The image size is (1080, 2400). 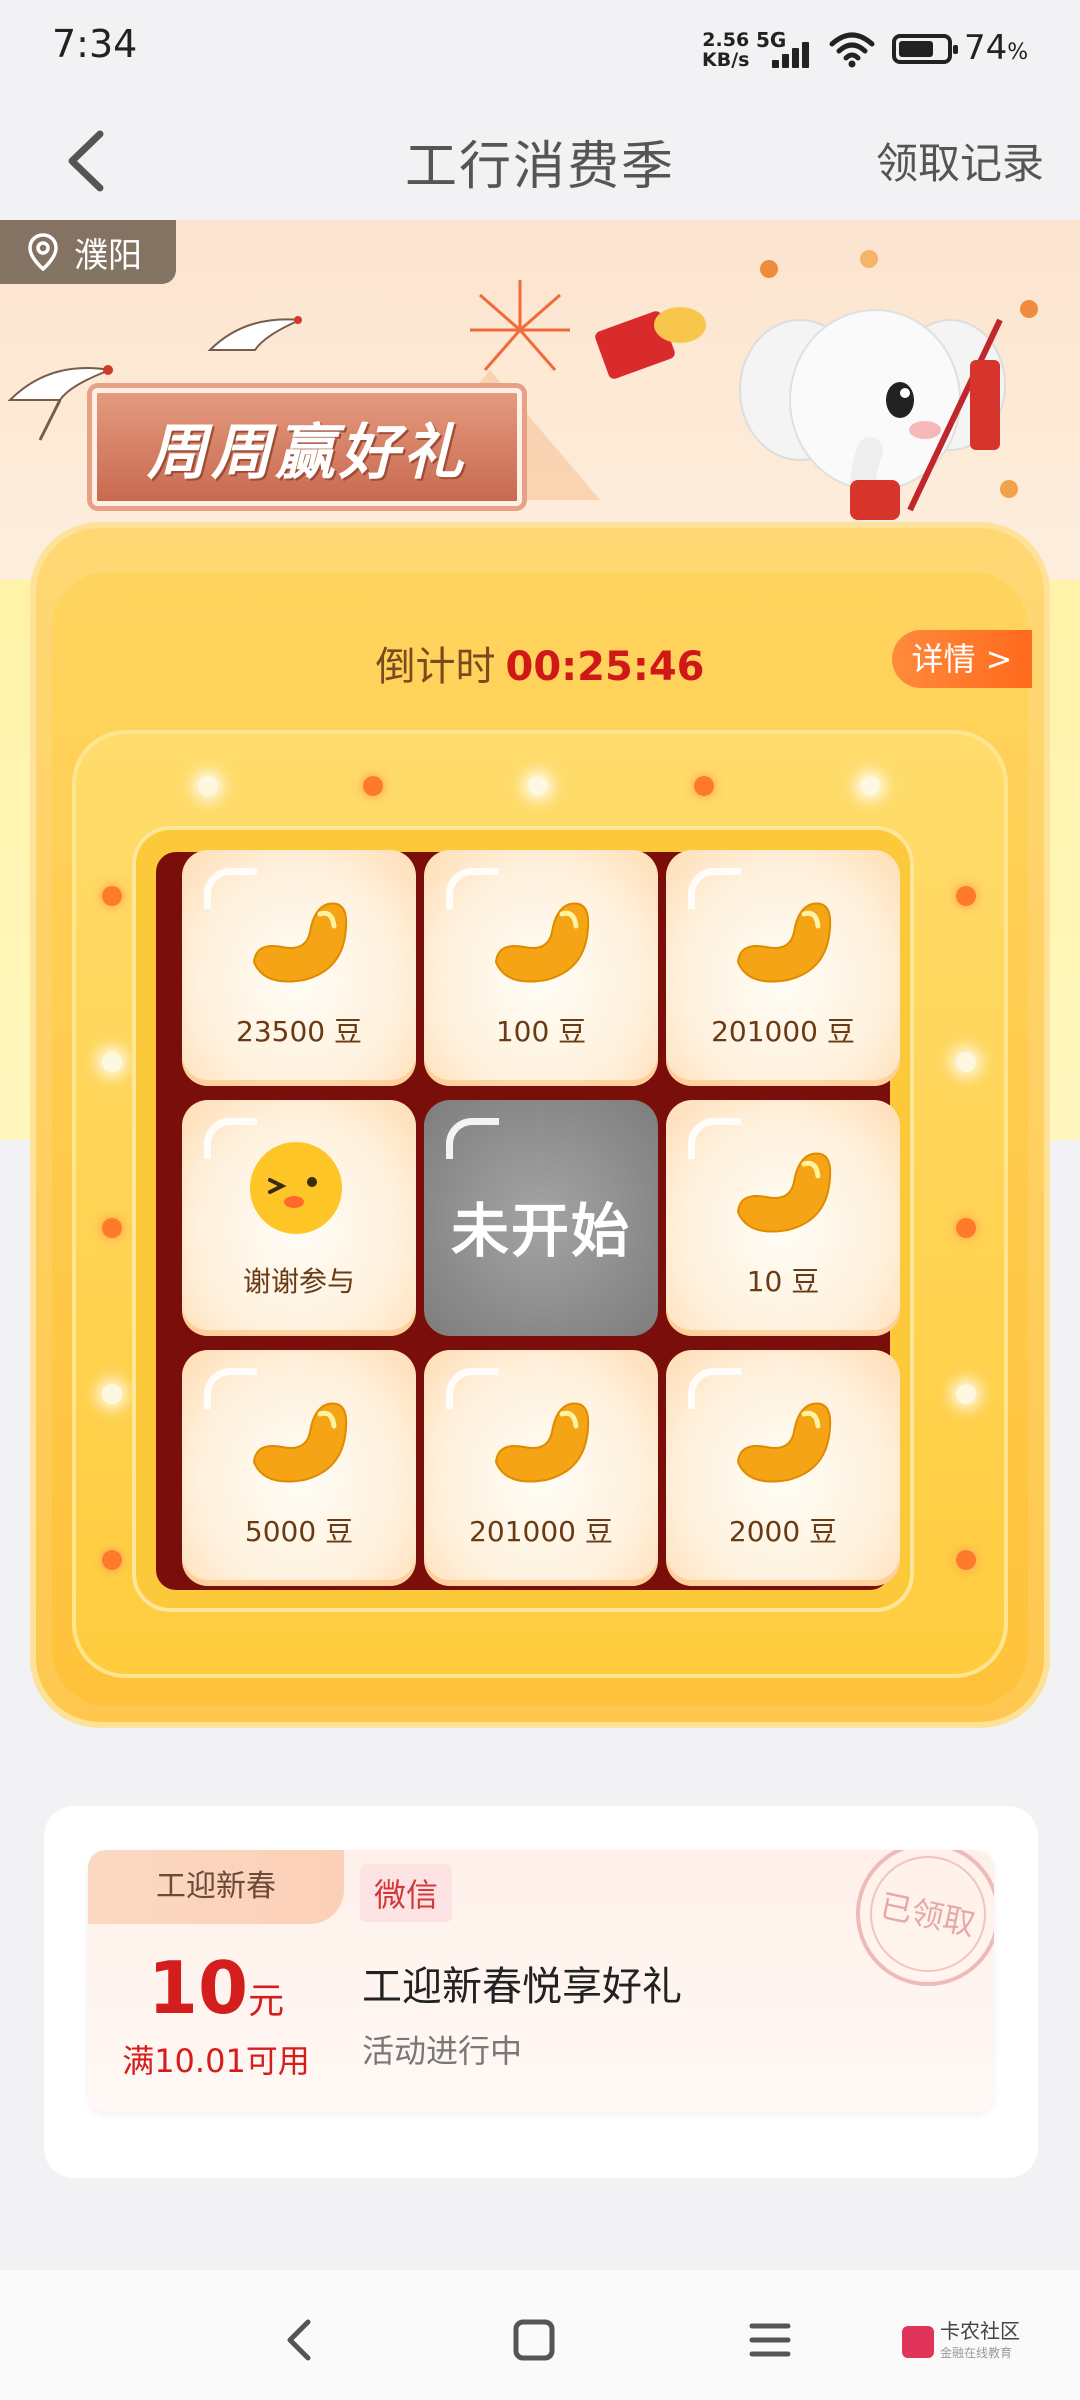 What do you see at coordinates (108, 255) in the screenshot?
I see `location-name: 濮阳` at bounding box center [108, 255].